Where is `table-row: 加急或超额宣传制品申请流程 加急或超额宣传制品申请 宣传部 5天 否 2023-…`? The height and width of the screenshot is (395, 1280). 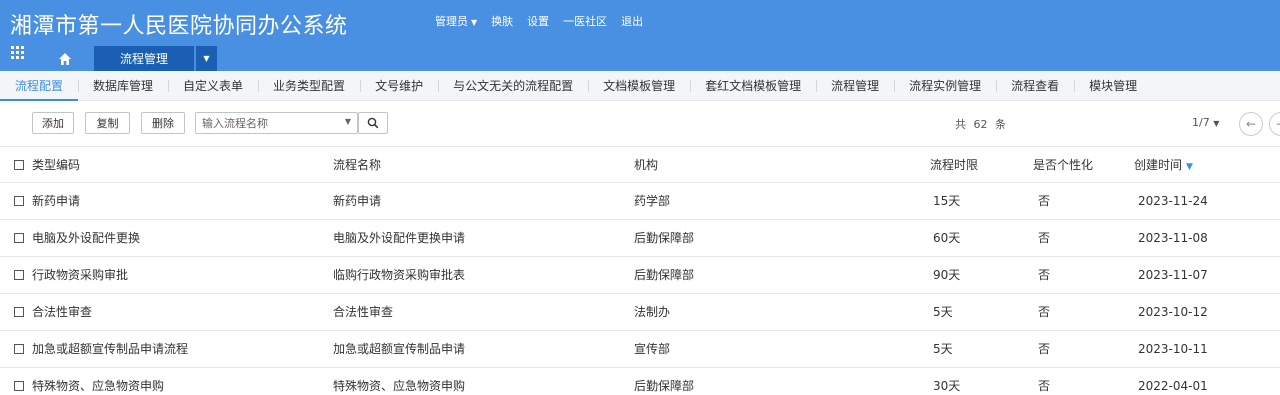
table-row: 加急或超额宣传制品申请流程 加急或超额宣传制品申请 宣传部 5天 否 2023-… is located at coordinates (640, 349).